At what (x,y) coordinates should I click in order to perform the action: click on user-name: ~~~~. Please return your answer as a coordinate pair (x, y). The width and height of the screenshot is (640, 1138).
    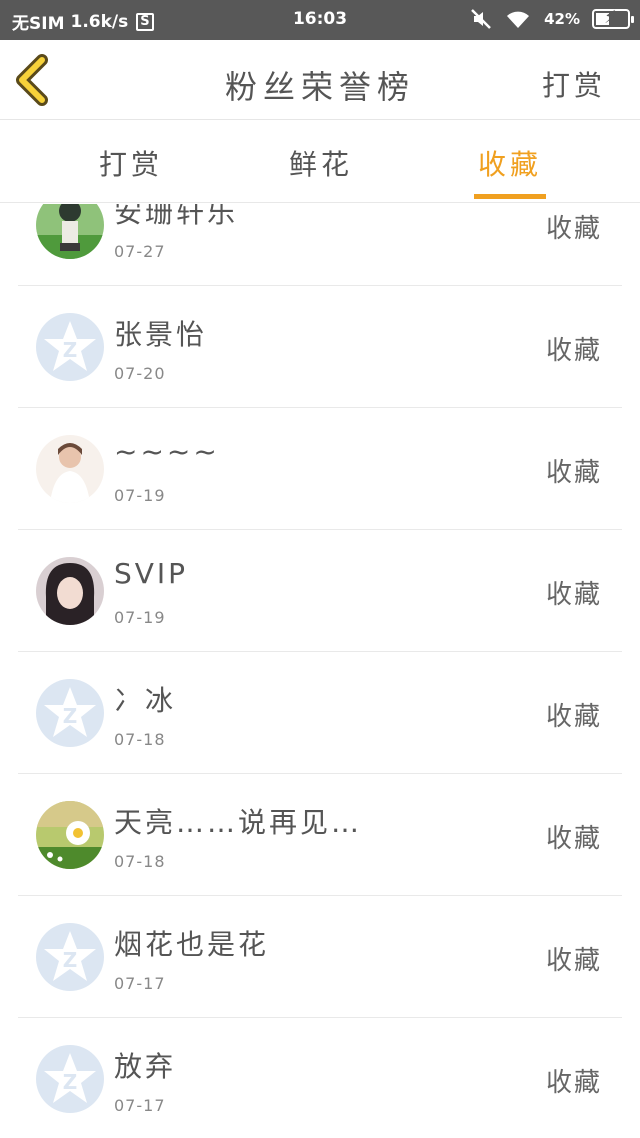
    Looking at the image, I should click on (167, 451).